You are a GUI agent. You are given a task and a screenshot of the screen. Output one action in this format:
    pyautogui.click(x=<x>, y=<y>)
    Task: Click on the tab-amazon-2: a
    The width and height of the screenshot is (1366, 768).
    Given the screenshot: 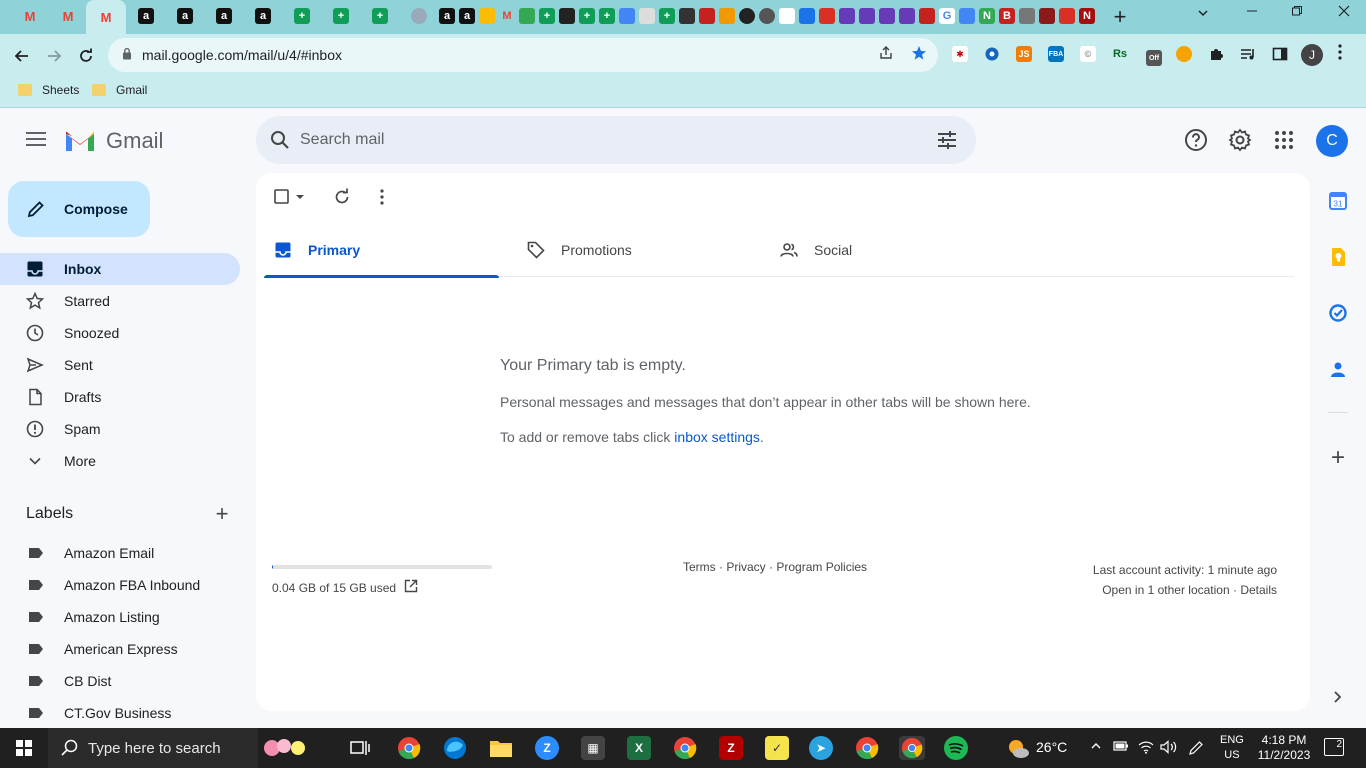 What is the action you would take?
    pyautogui.click(x=185, y=16)
    